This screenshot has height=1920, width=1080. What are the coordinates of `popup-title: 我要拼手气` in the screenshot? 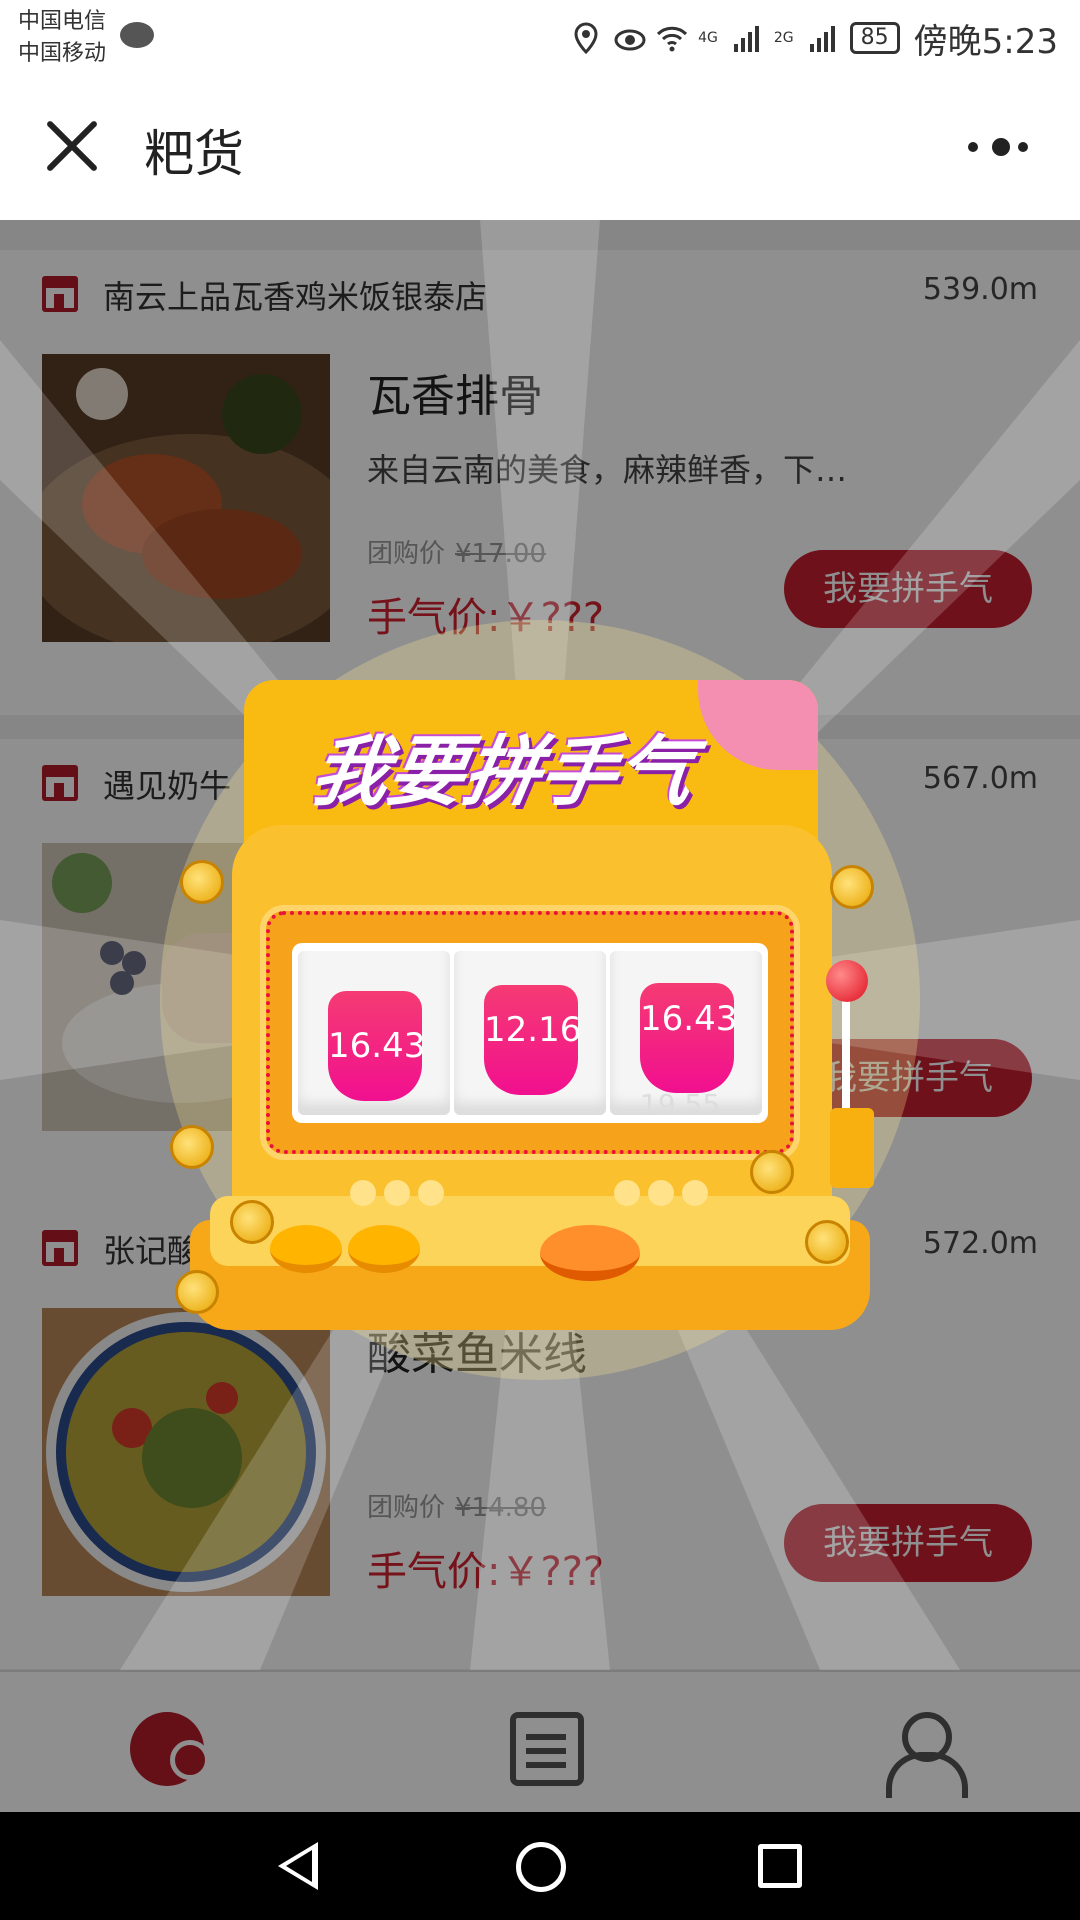 It's located at (503, 771).